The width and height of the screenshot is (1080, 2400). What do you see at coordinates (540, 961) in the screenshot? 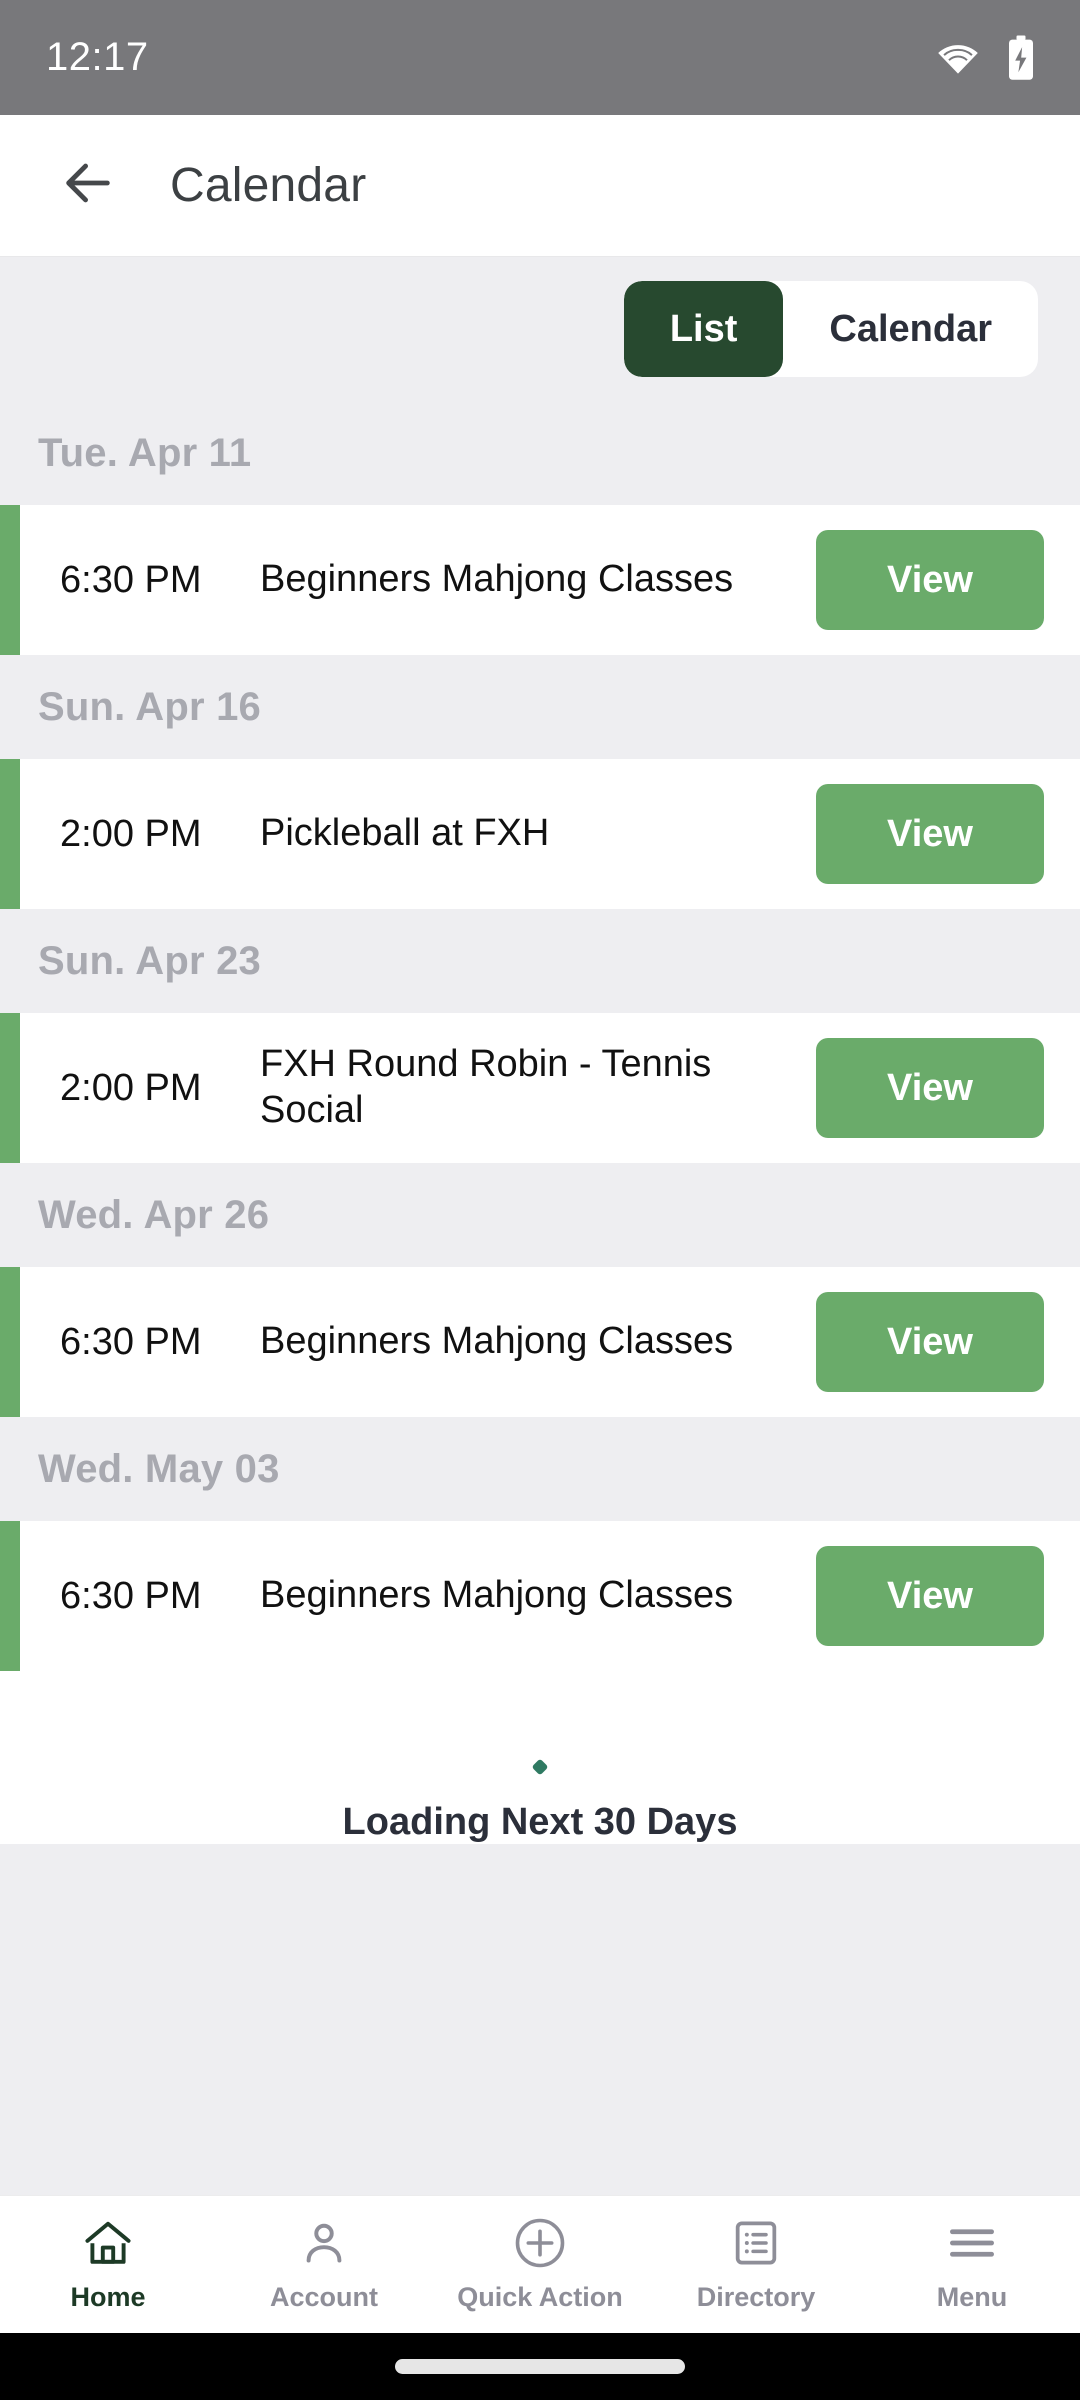
I see `date-group-header: Sun. Apr 23` at bounding box center [540, 961].